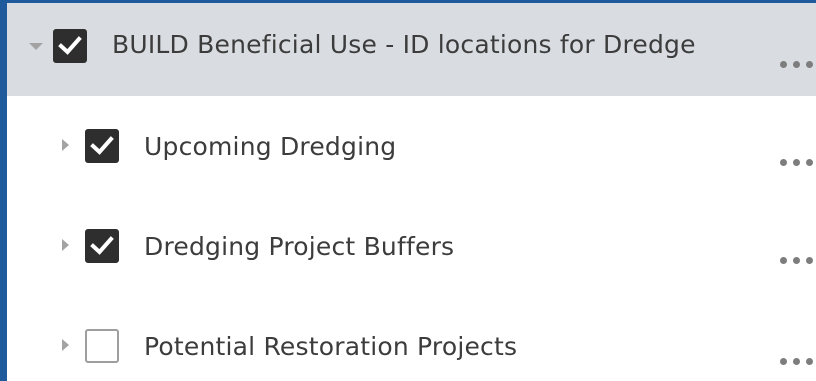 The height and width of the screenshot is (381, 816). Describe the element at coordinates (36, 46) in the screenshot. I see `collapse-caret-icon` at that location.